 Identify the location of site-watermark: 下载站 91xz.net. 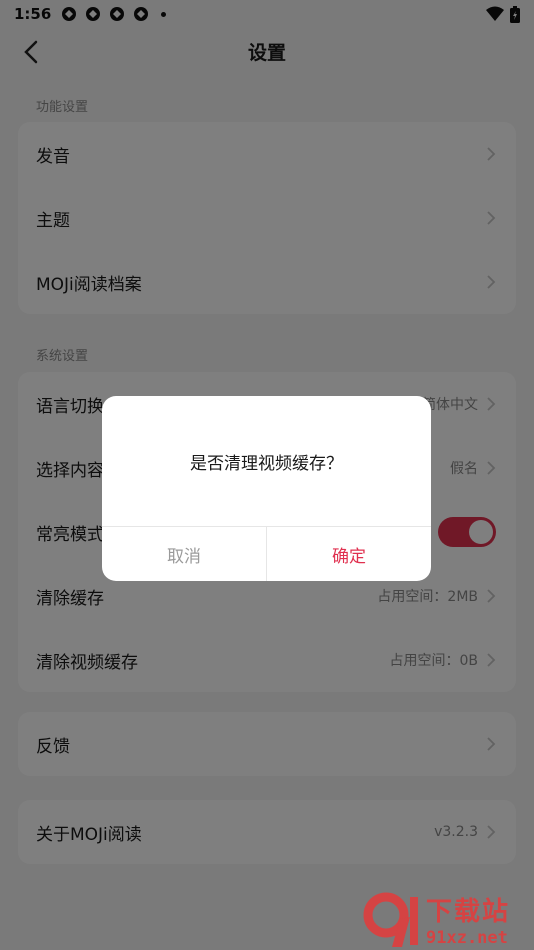
(448, 919).